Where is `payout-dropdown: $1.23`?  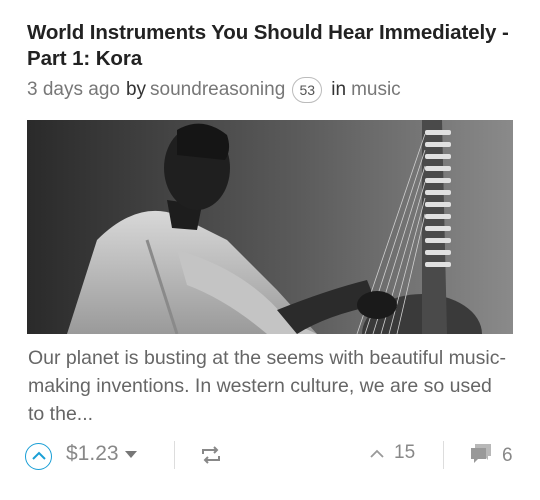 payout-dropdown: $1.23 is located at coordinates (101, 454).